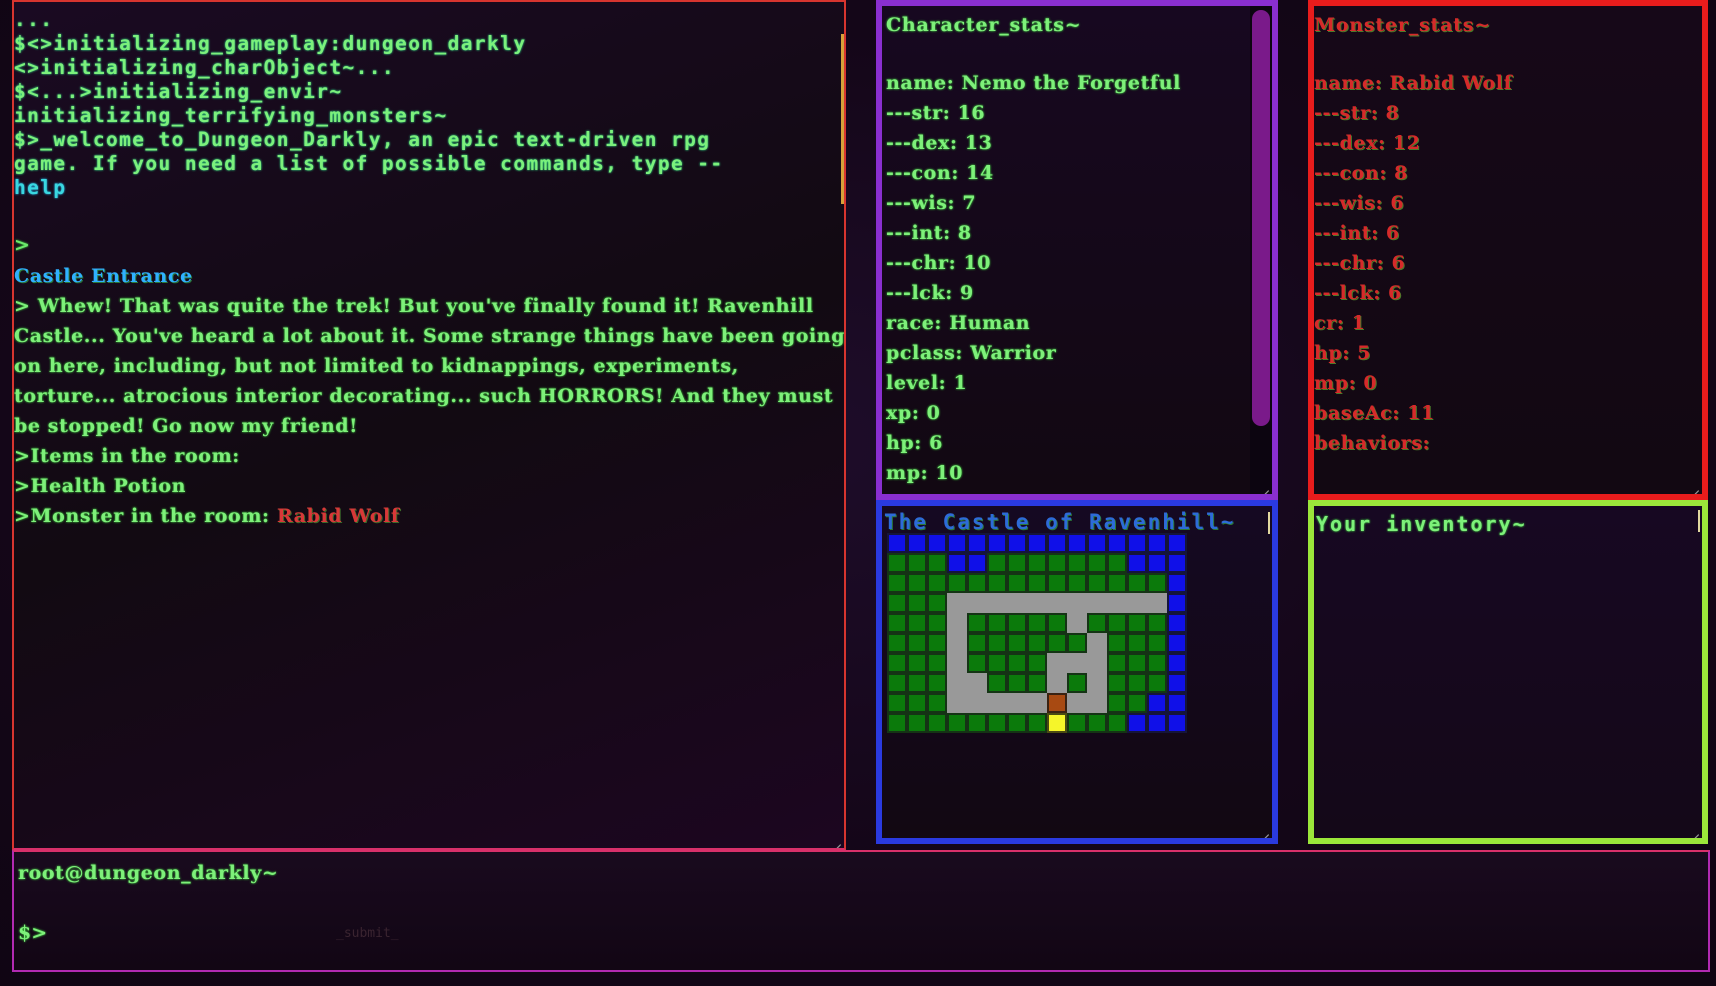  Describe the element at coordinates (1361, 173) in the screenshot. I see `stat-line: ---con: 8` at that location.